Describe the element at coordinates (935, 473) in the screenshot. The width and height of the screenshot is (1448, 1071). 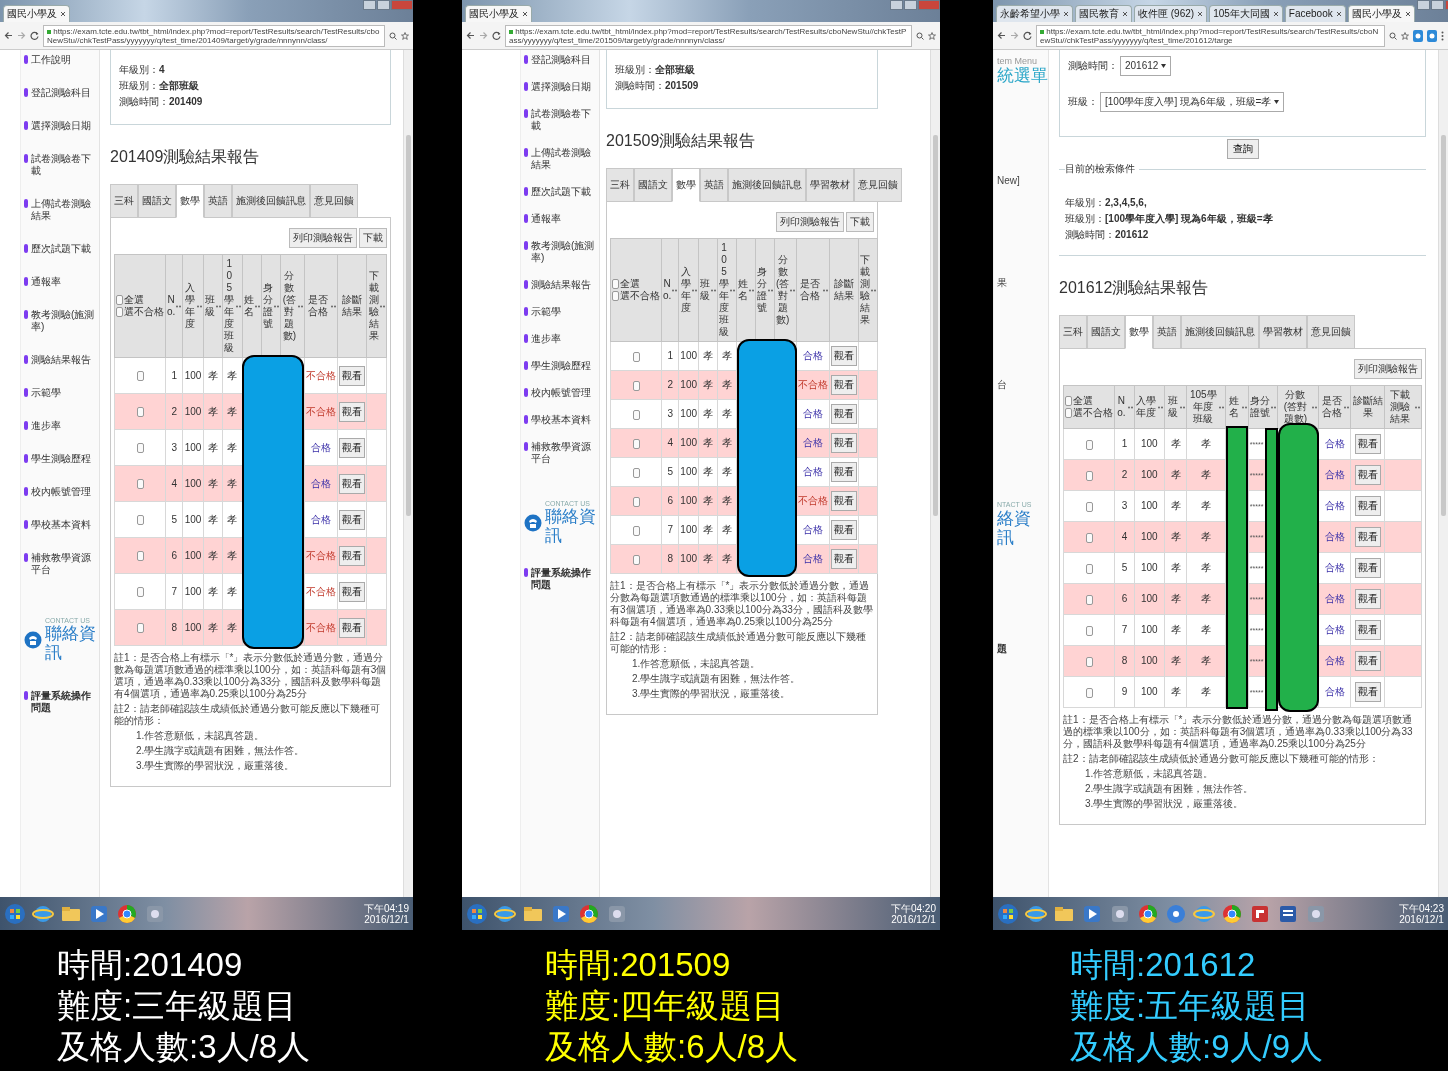
I see `scrollbar` at that location.